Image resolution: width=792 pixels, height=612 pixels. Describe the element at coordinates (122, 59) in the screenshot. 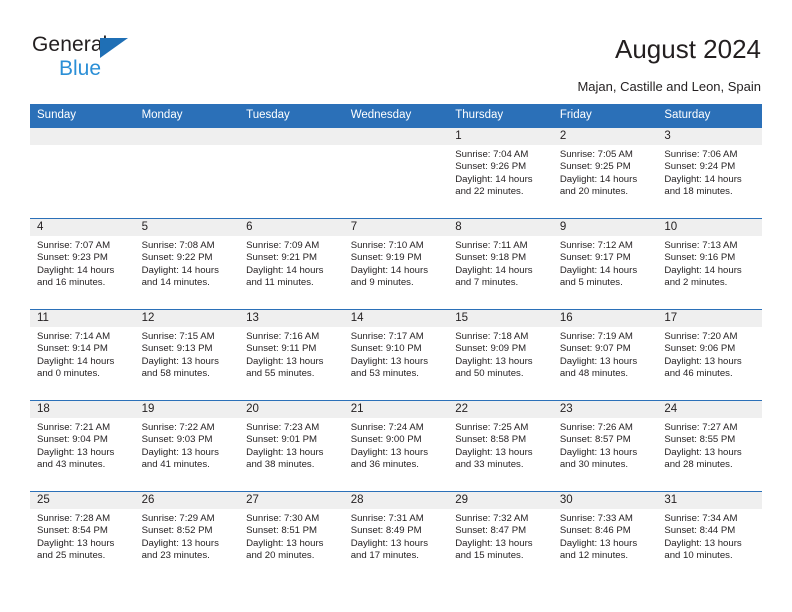

I see `general-blue-logo: General Blue` at that location.